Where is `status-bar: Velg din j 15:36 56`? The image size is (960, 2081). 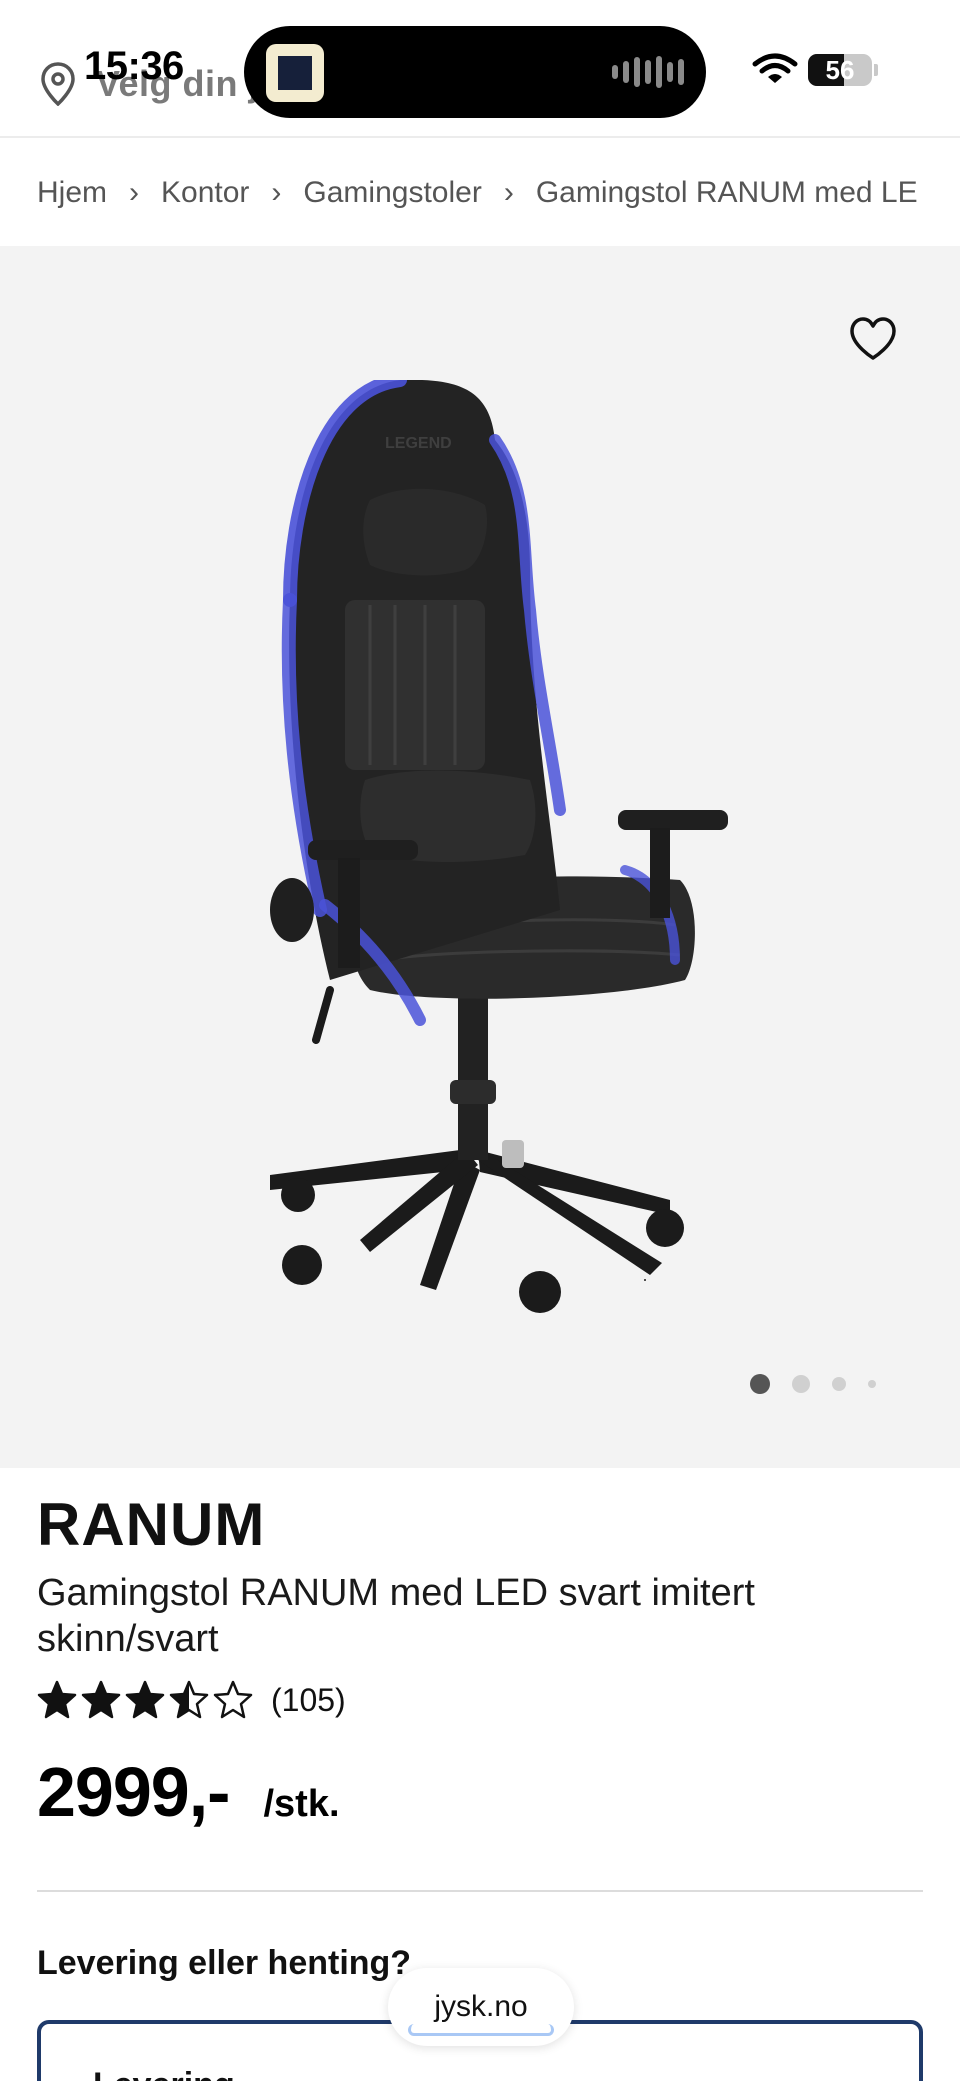
status-bar: Velg din j 15:36 56 is located at coordinates (480, 69).